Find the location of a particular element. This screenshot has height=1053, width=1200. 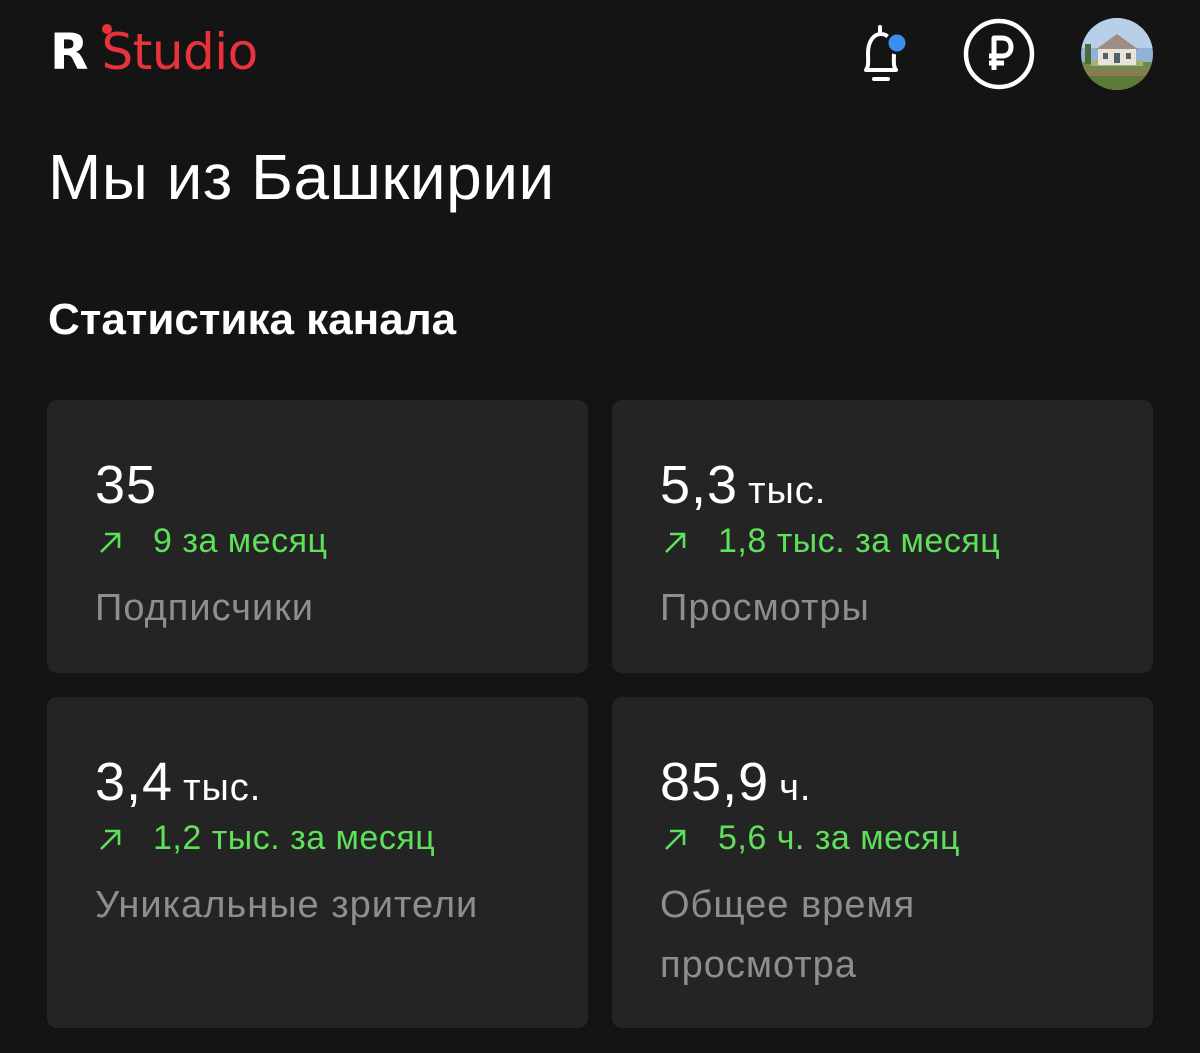

section-title: Статистика канала is located at coordinates (252, 319).